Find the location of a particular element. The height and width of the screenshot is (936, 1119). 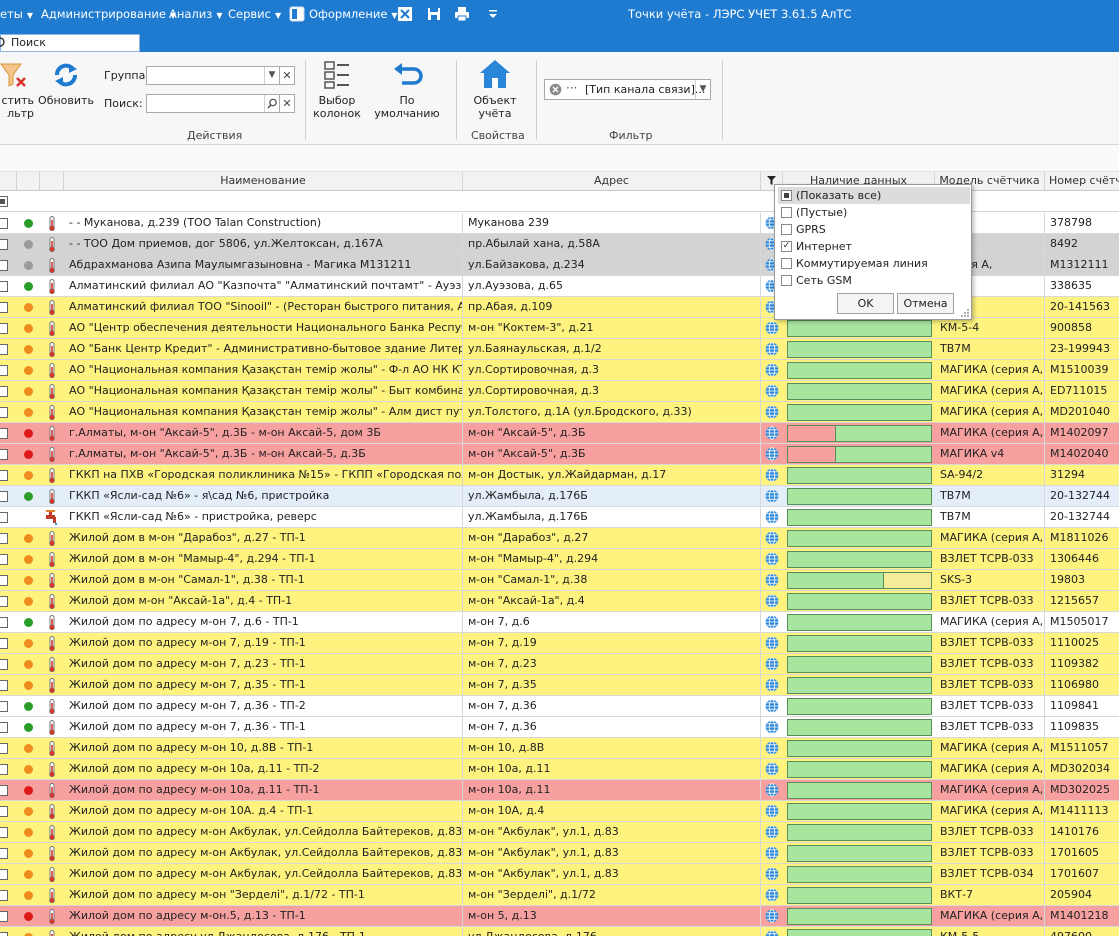

cell-number: 20-132744 is located at coordinates (1082, 517).